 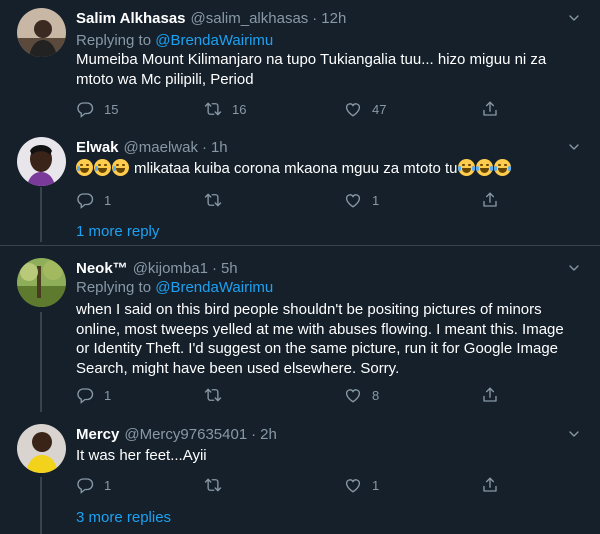 I want to click on timestamp: 1h, so click(x=219, y=147).